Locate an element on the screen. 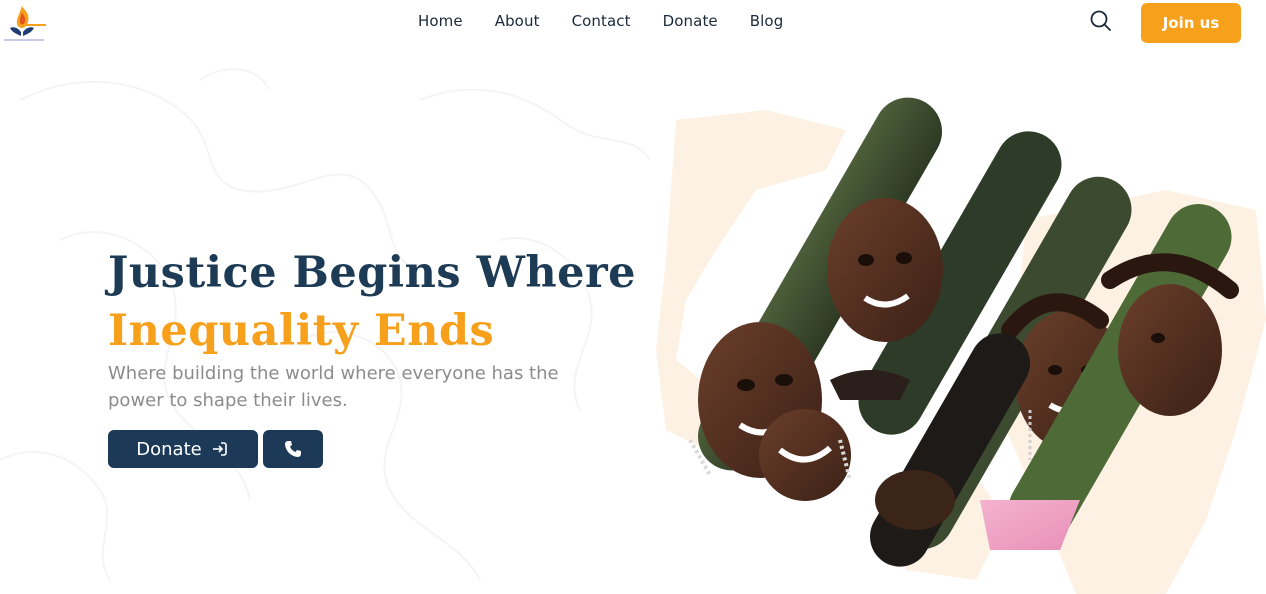 This screenshot has width=1266, height=594. collage-circle-small is located at coordinates (805, 455).